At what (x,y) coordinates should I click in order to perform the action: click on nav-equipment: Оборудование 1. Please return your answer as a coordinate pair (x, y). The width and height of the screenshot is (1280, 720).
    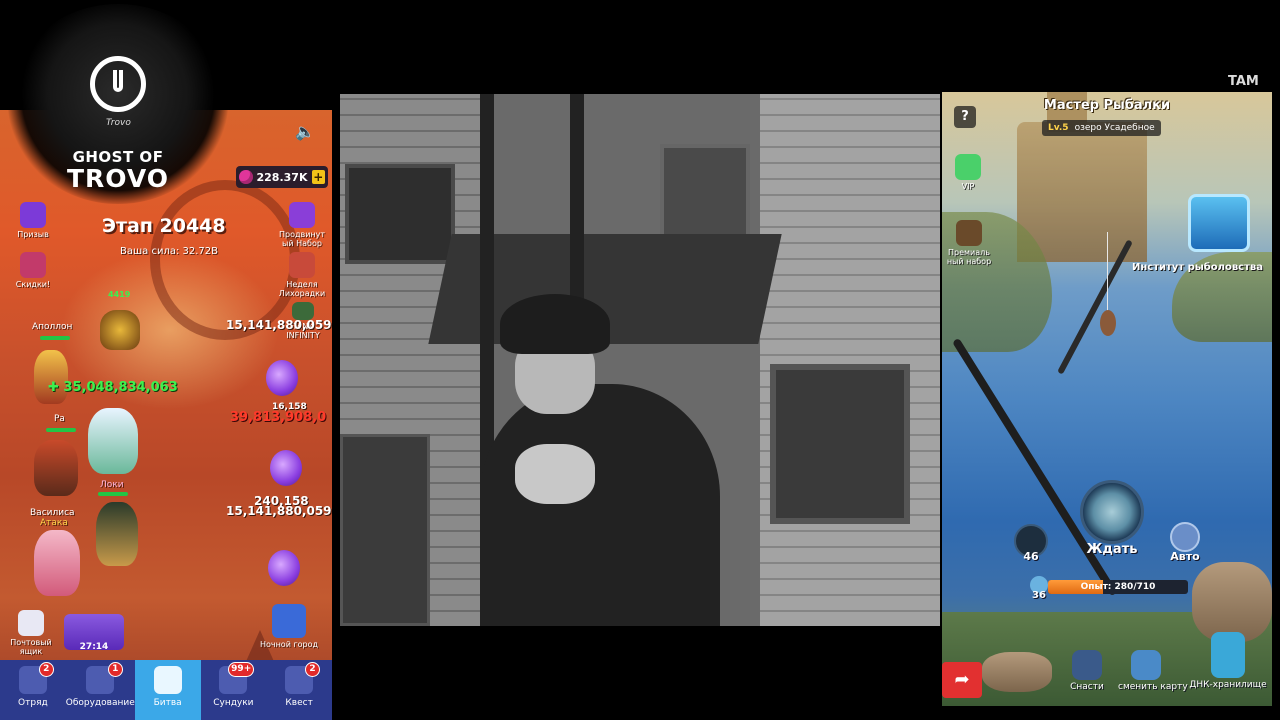
    Looking at the image, I should click on (100, 690).